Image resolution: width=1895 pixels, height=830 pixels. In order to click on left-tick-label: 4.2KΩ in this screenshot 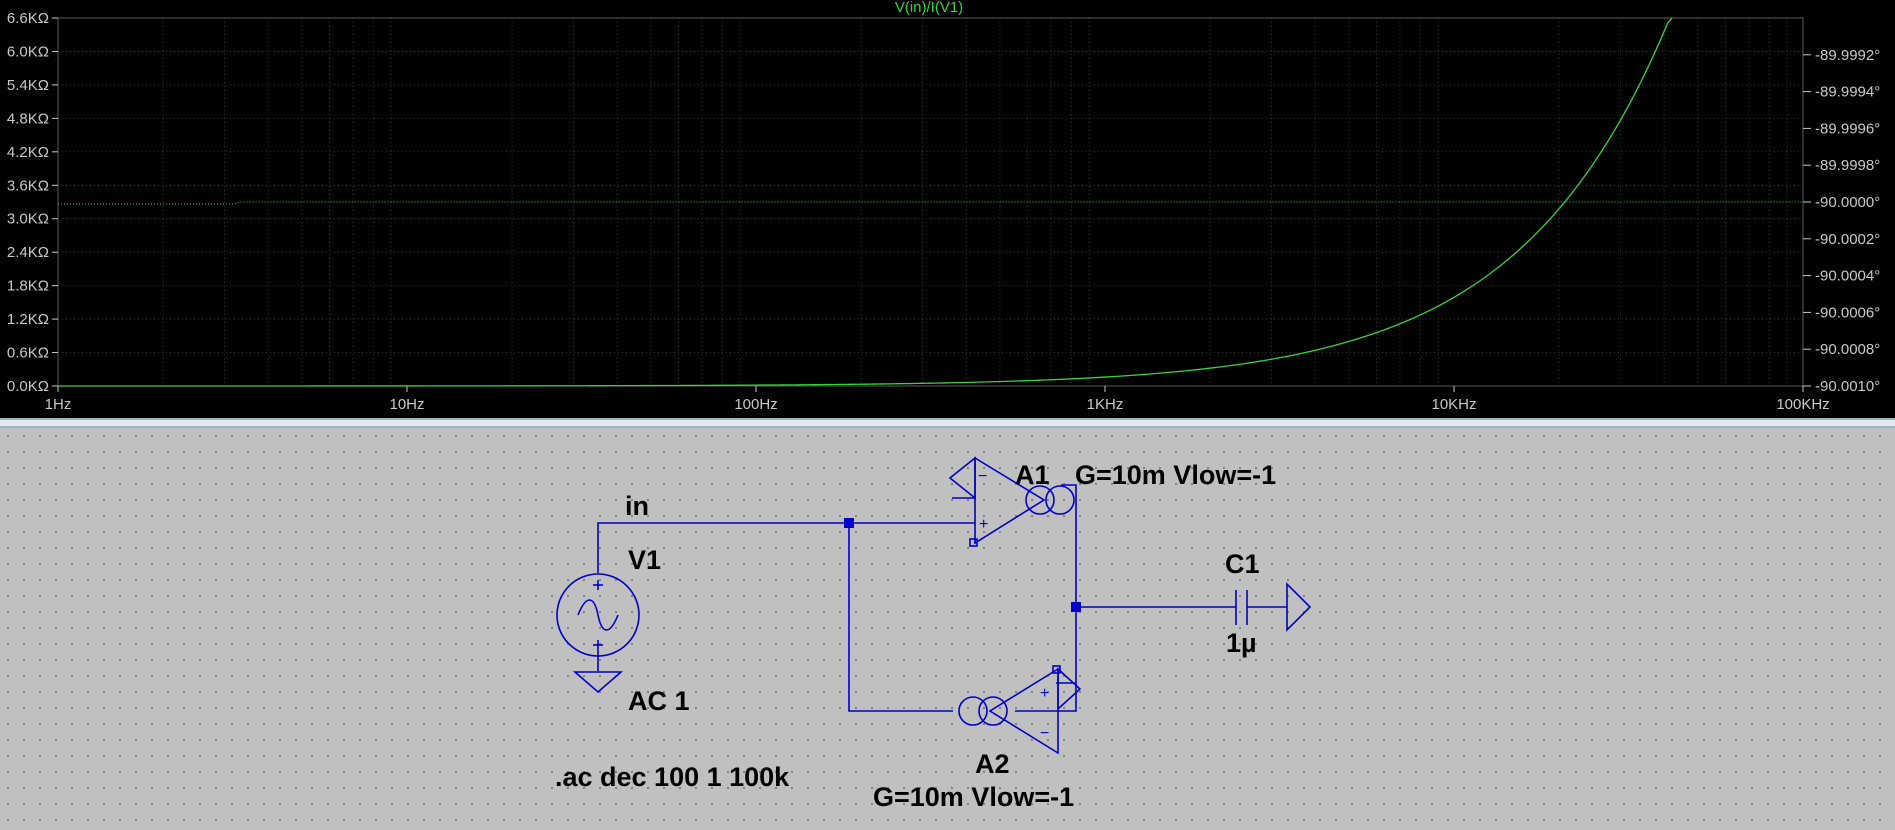, I will do `click(28, 152)`.